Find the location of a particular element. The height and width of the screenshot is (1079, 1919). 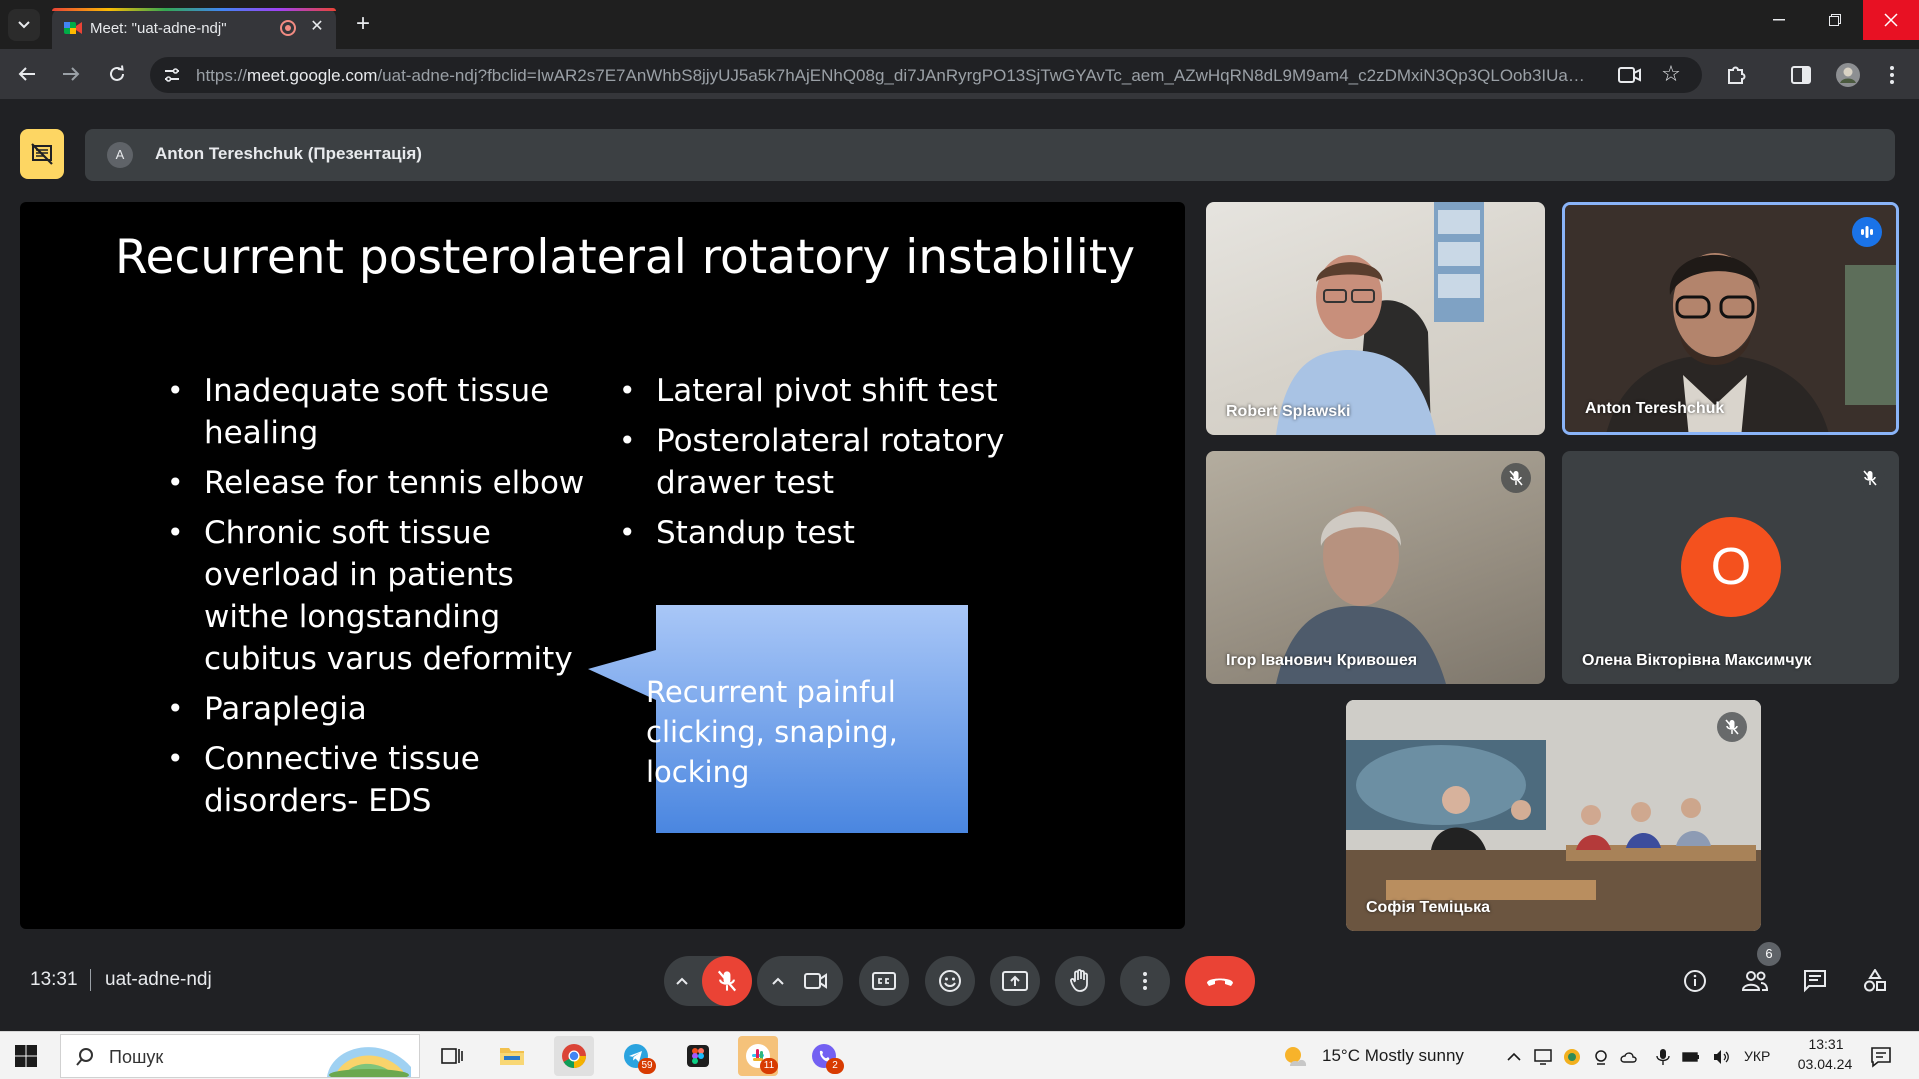

battery-icon is located at coordinates (1691, 1057).